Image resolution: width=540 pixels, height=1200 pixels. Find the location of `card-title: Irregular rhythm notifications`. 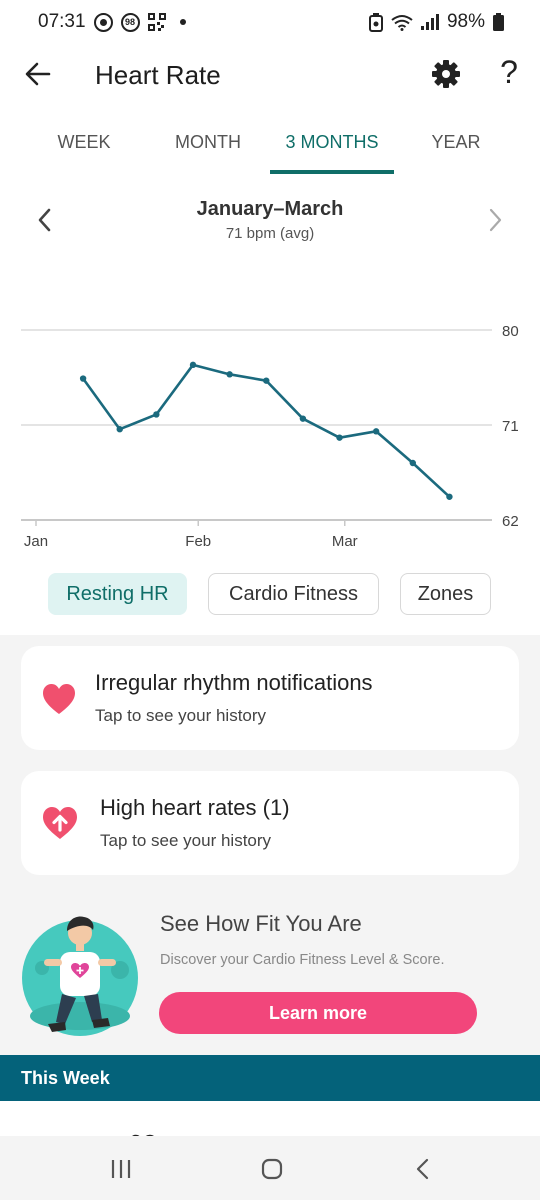

card-title: Irregular rhythm notifications is located at coordinates (234, 682).